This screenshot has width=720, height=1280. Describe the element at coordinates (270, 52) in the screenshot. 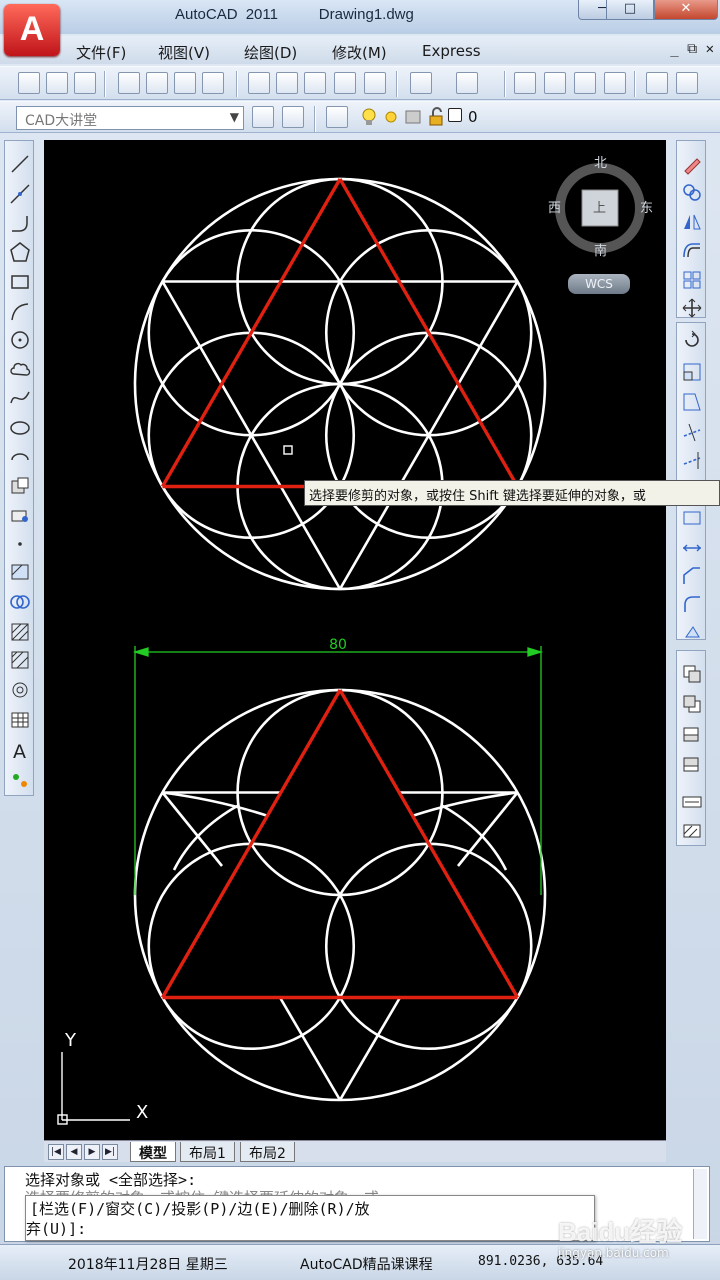

I see `menu-draw: 绘图(D)` at that location.